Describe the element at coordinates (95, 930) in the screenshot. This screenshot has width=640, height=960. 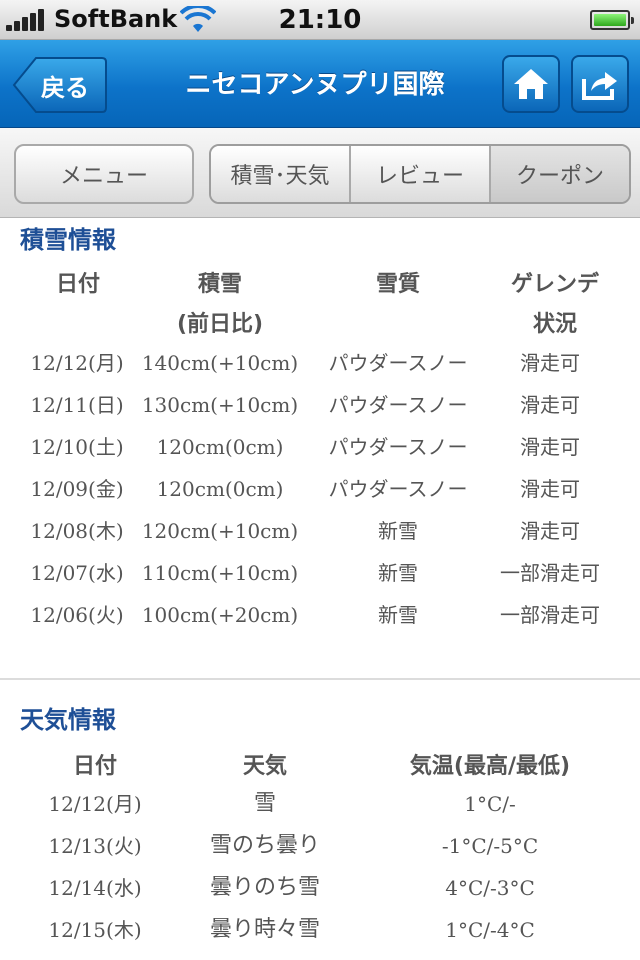
I see `weather-date: 12/15(木)` at that location.